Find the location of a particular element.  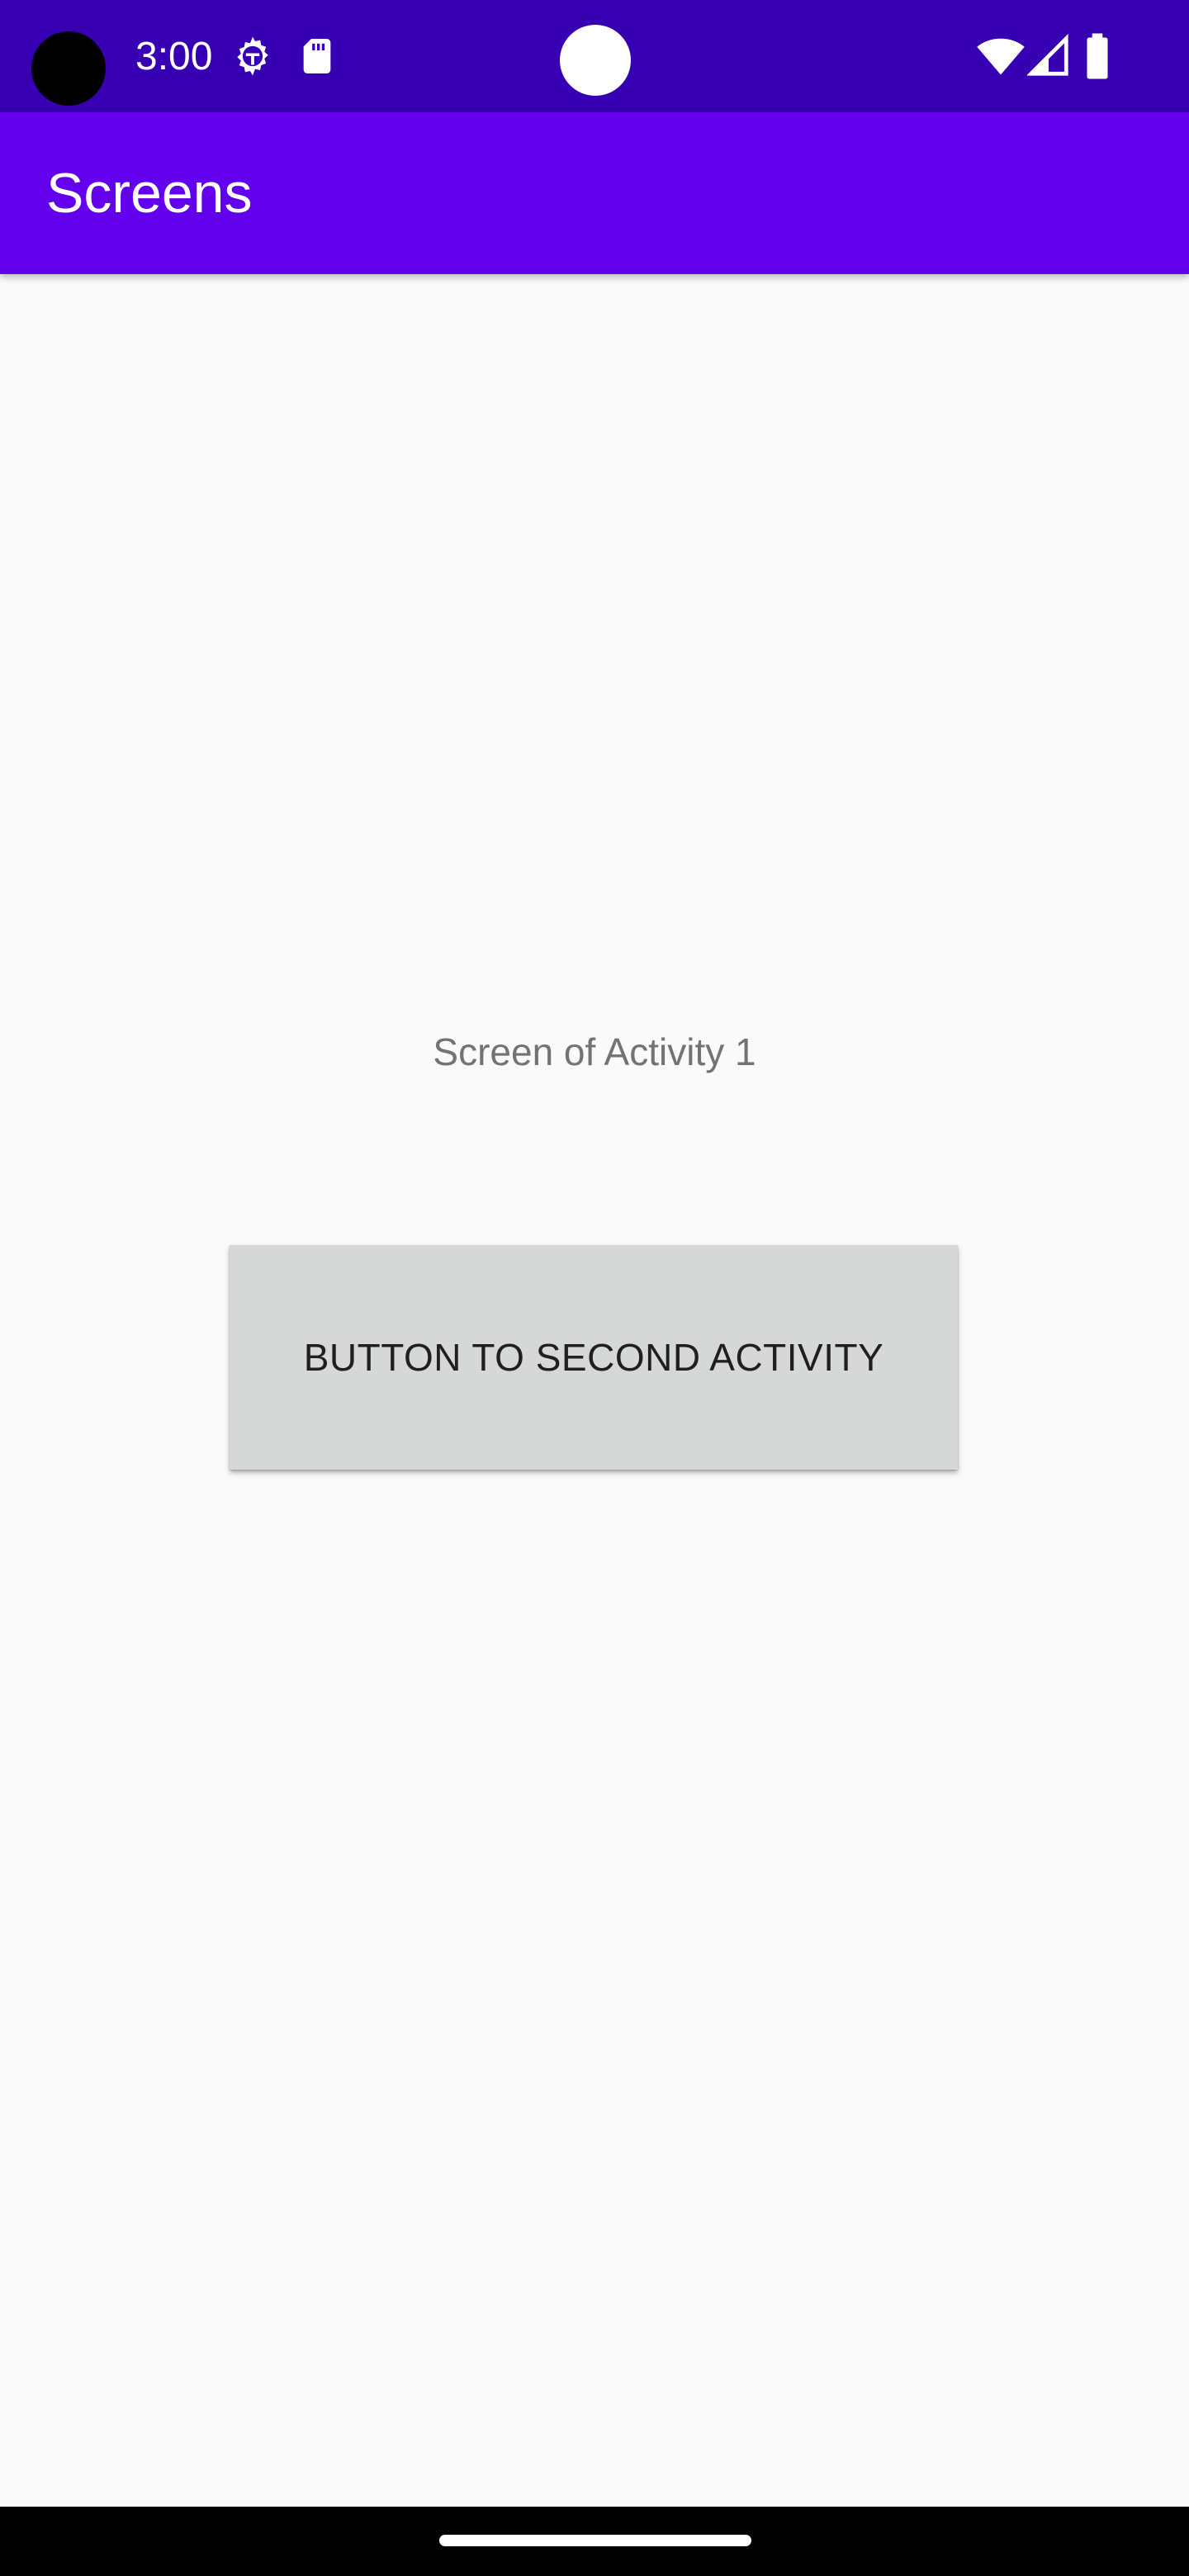

signal-icon is located at coordinates (1048, 56).